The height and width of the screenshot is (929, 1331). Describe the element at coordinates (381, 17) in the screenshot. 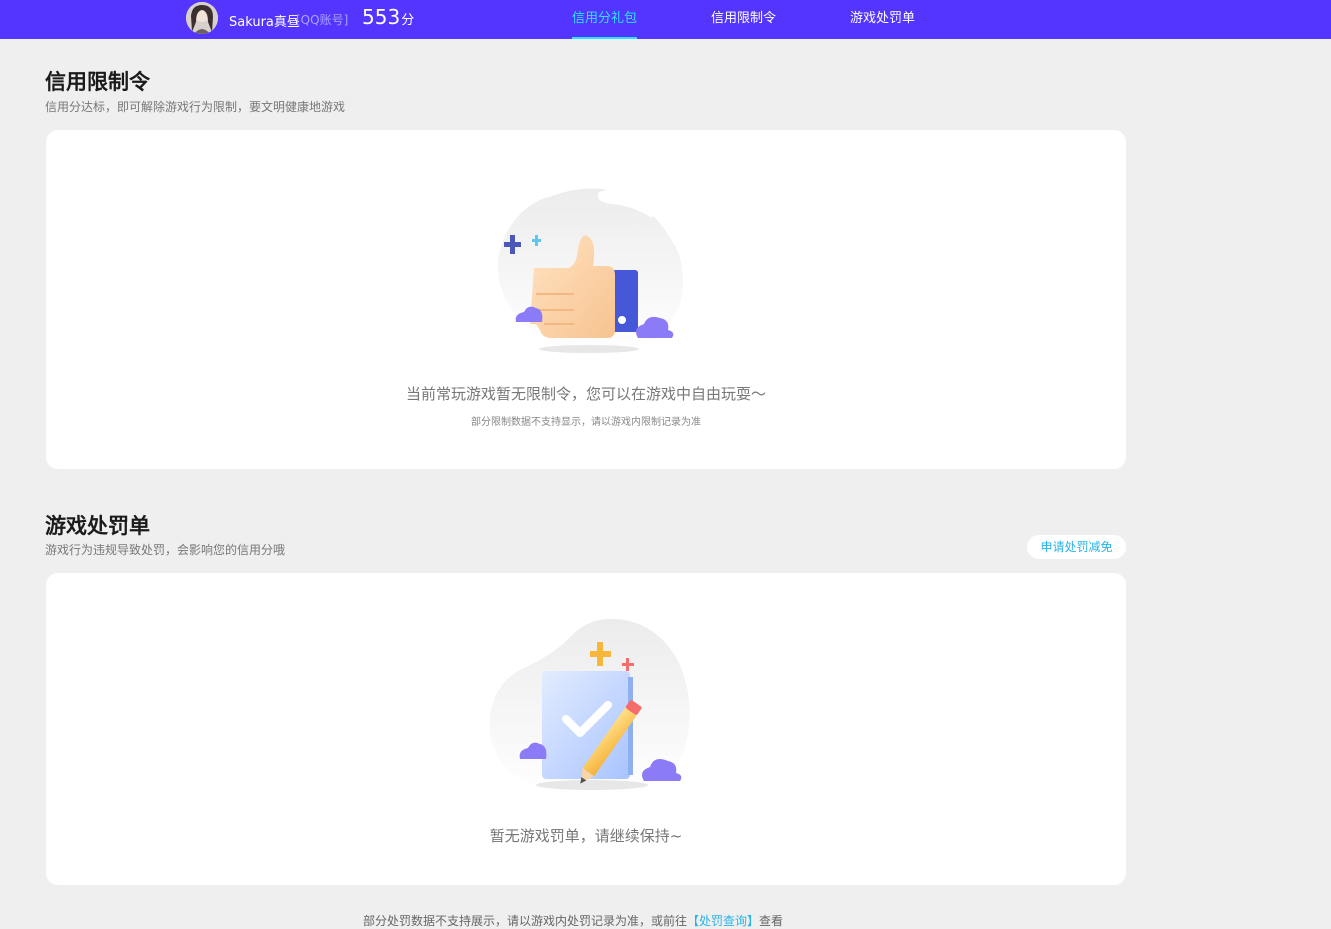

I see `score-value: 553` at that location.